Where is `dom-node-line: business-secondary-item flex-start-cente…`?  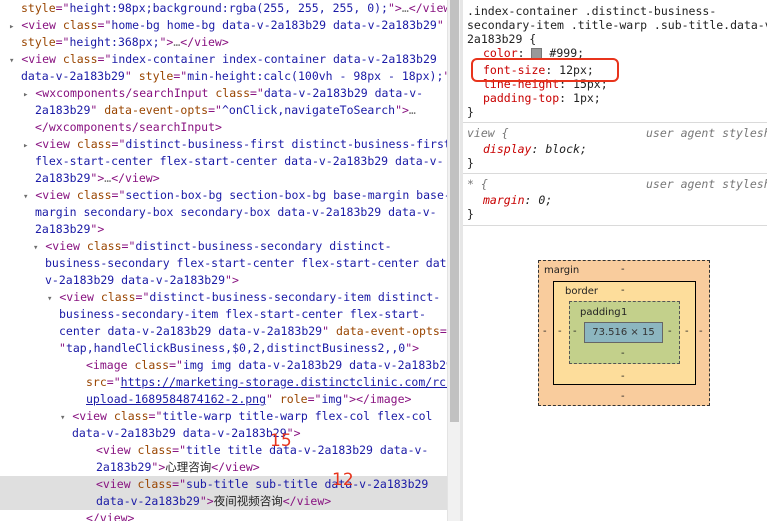 dom-node-line: business-secondary-item flex-start-cente… is located at coordinates (223, 314).